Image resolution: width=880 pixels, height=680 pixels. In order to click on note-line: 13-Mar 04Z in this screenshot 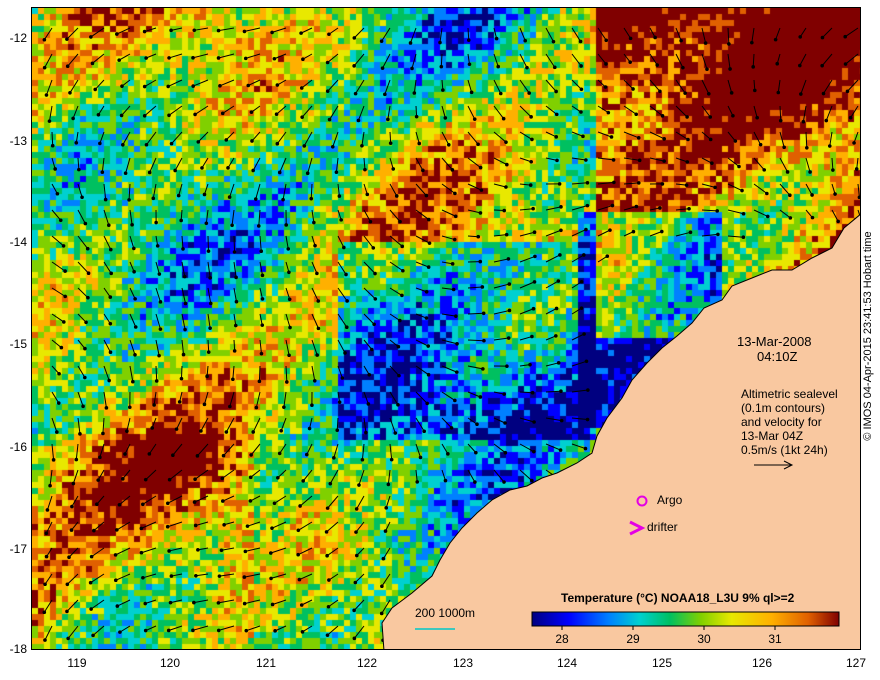, I will do `click(772, 436)`.